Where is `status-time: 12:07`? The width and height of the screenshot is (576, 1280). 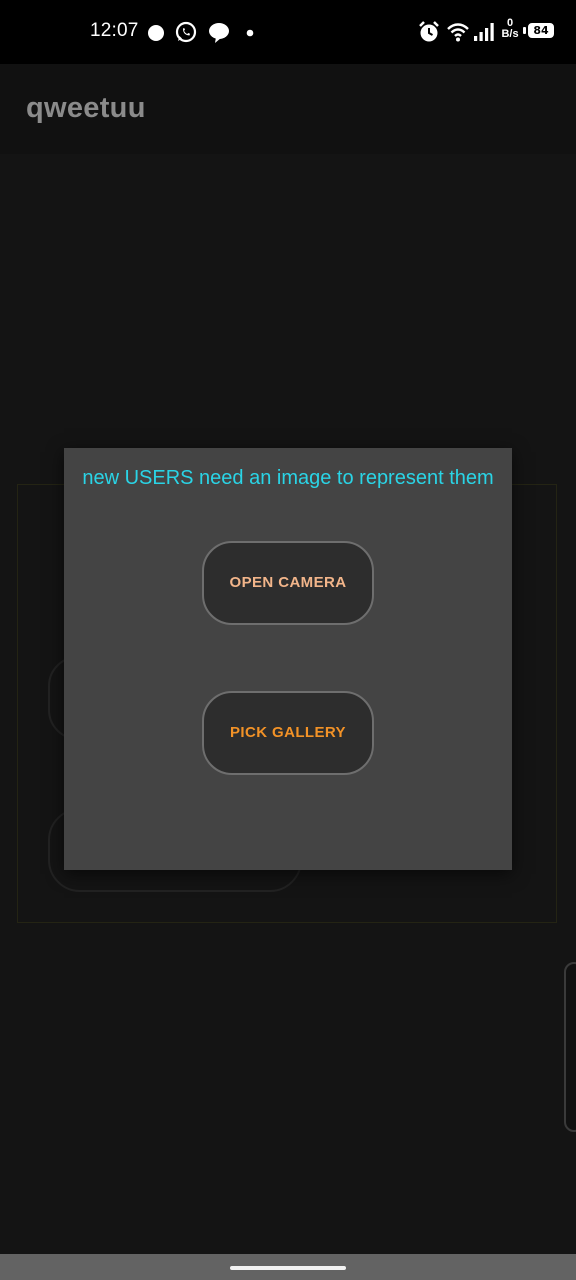 status-time: 12:07 is located at coordinates (114, 30).